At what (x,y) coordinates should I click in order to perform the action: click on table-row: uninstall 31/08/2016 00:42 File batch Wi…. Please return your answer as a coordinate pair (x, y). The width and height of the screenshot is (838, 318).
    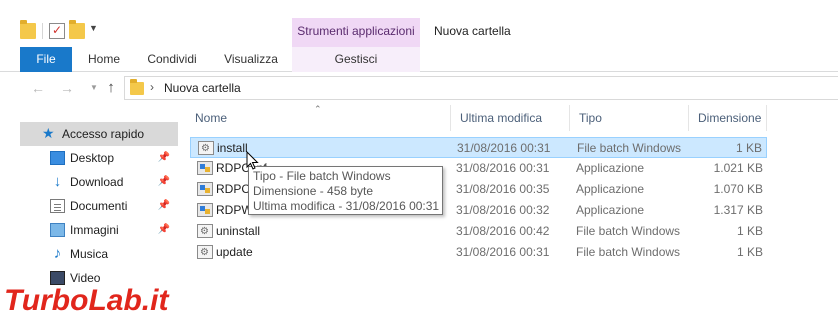
    Looking at the image, I should click on (478, 231).